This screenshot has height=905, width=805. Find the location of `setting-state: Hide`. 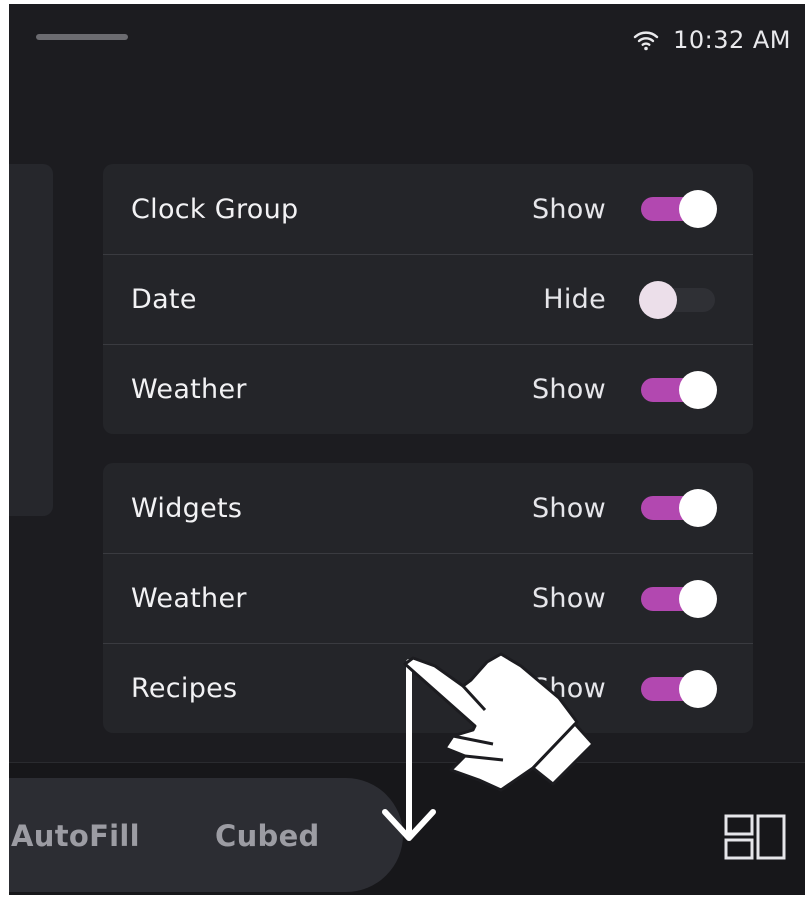

setting-state: Hide is located at coordinates (574, 299).